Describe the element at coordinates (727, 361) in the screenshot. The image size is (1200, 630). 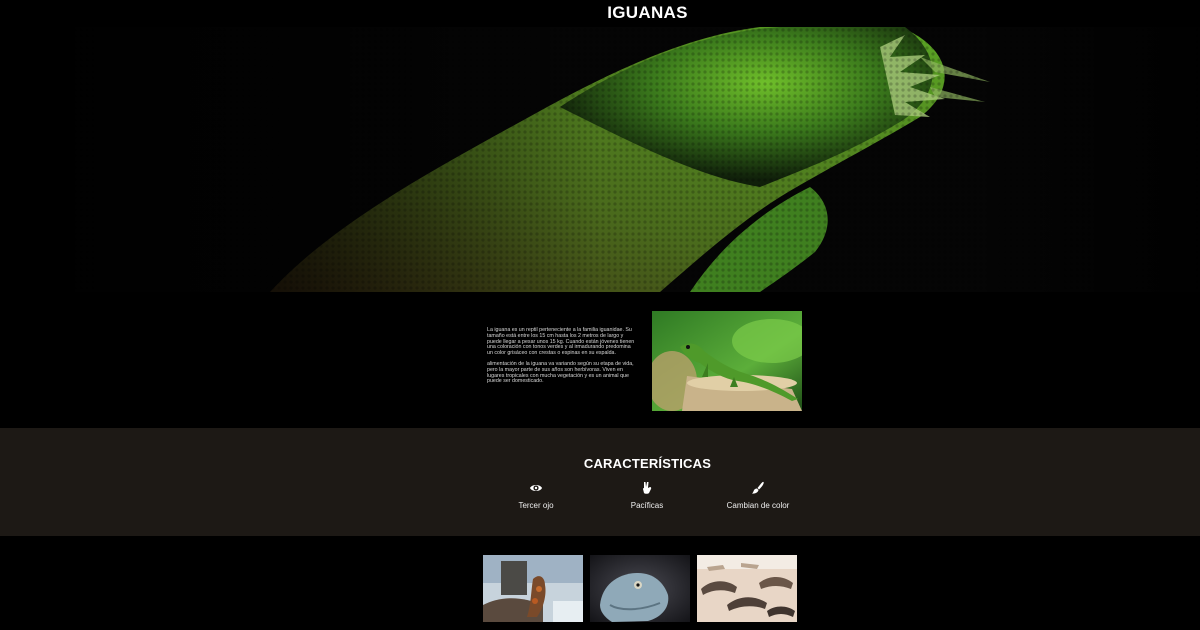
I see `intro-iguana-photo` at that location.